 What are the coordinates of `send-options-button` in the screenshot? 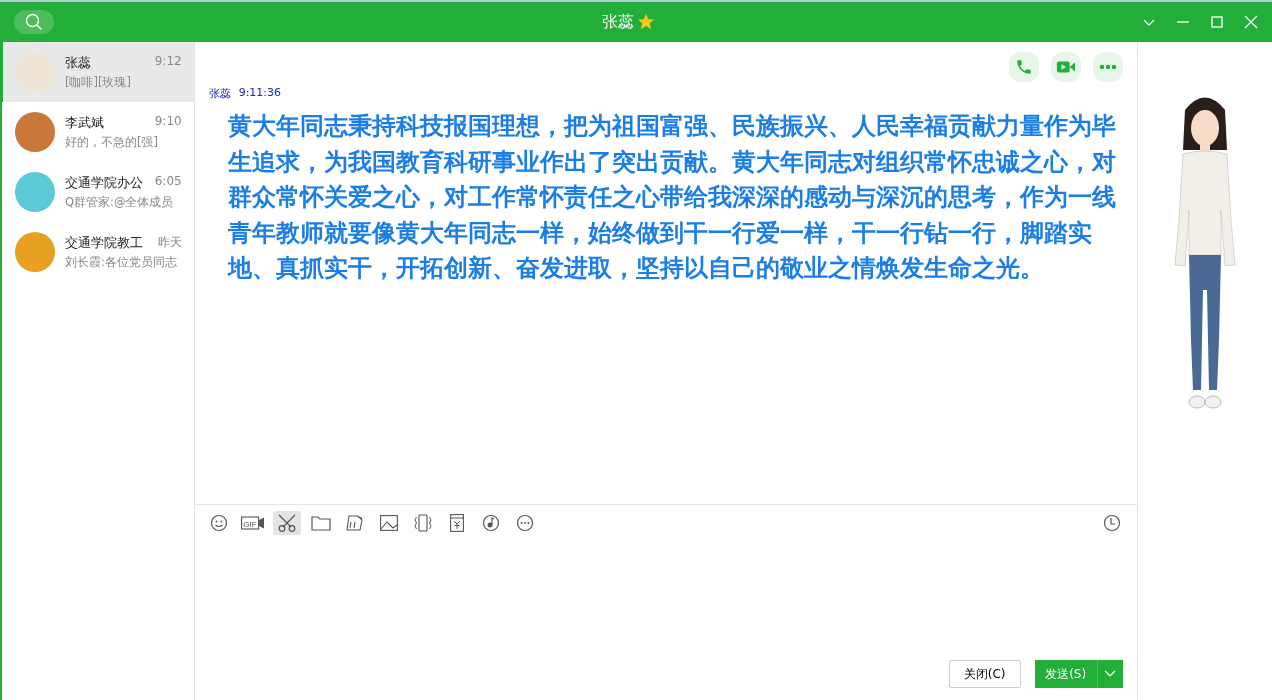 It's located at (1109, 674).